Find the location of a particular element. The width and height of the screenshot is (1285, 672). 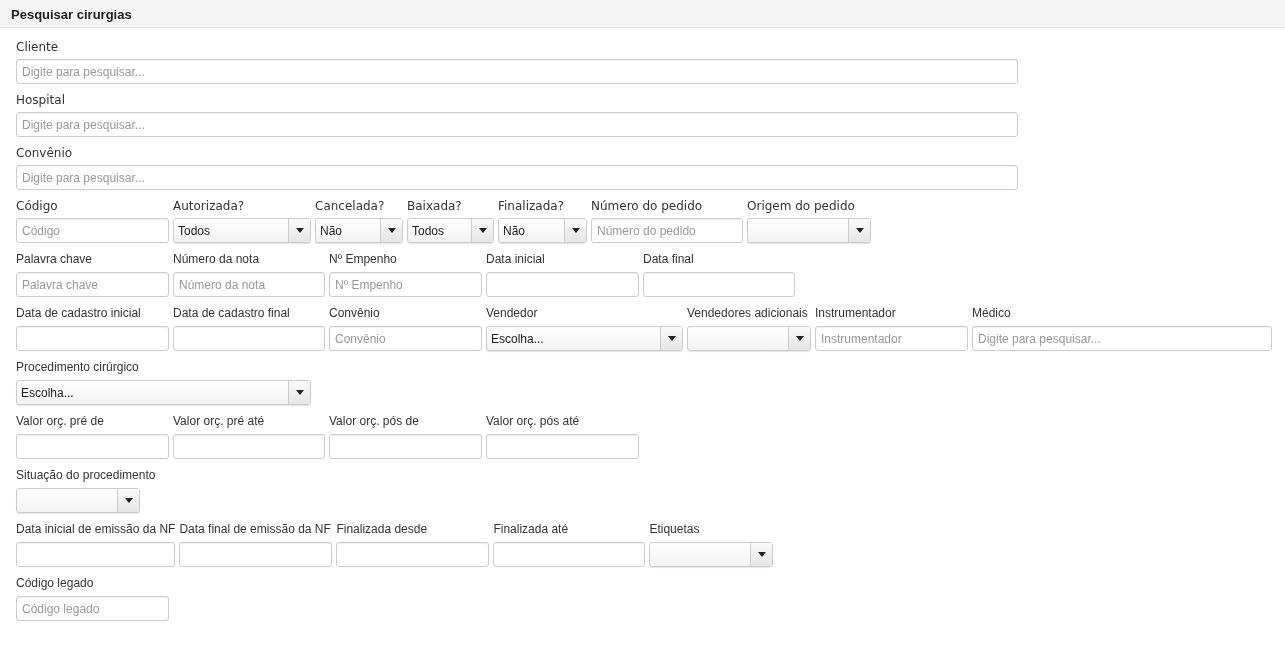

field-label: Data de cadastro final is located at coordinates (232, 313).